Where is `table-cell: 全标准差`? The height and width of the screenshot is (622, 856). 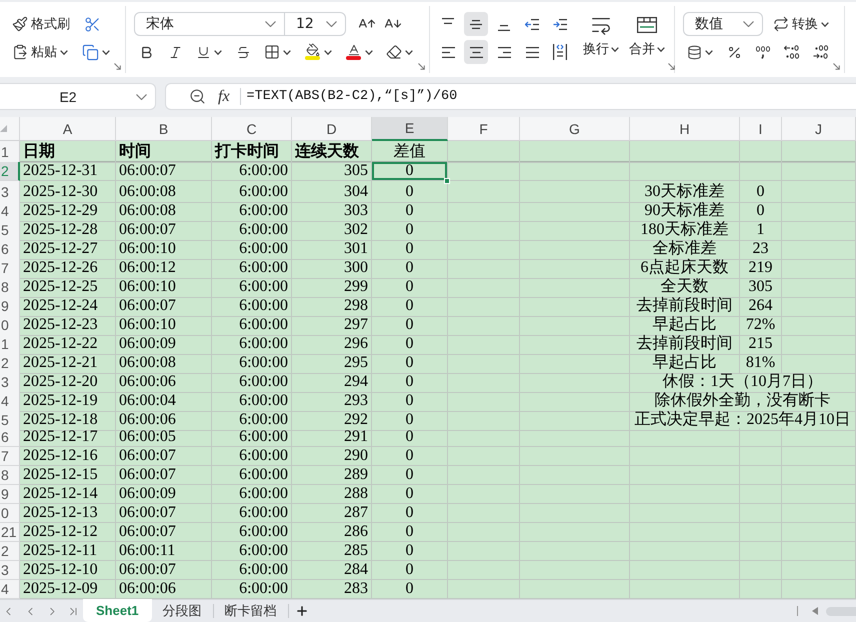
table-cell: 全标准差 is located at coordinates (685, 249).